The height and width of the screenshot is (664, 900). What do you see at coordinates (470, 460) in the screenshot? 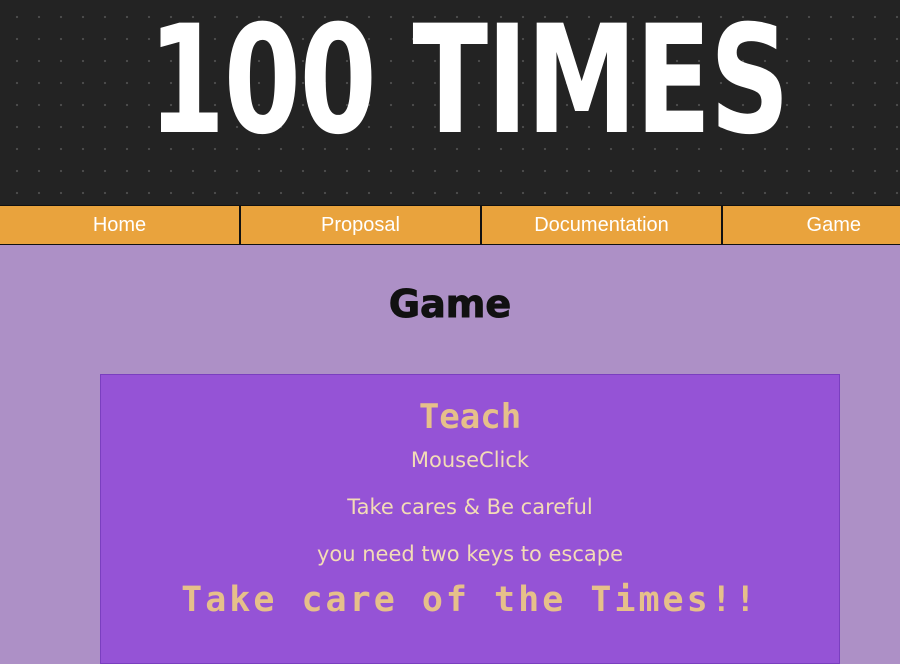
I see `instruction-line: MouseClick` at bounding box center [470, 460].